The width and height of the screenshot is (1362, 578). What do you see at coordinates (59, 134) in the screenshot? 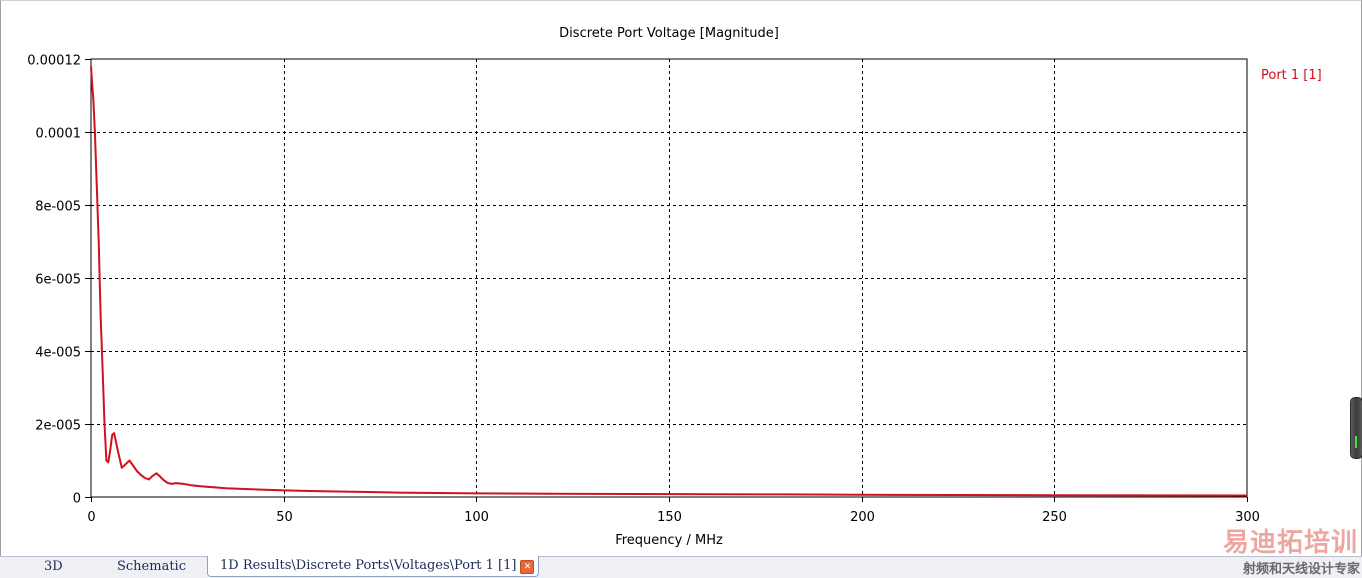
I see `y-tick-label: 0.0001` at bounding box center [59, 134].